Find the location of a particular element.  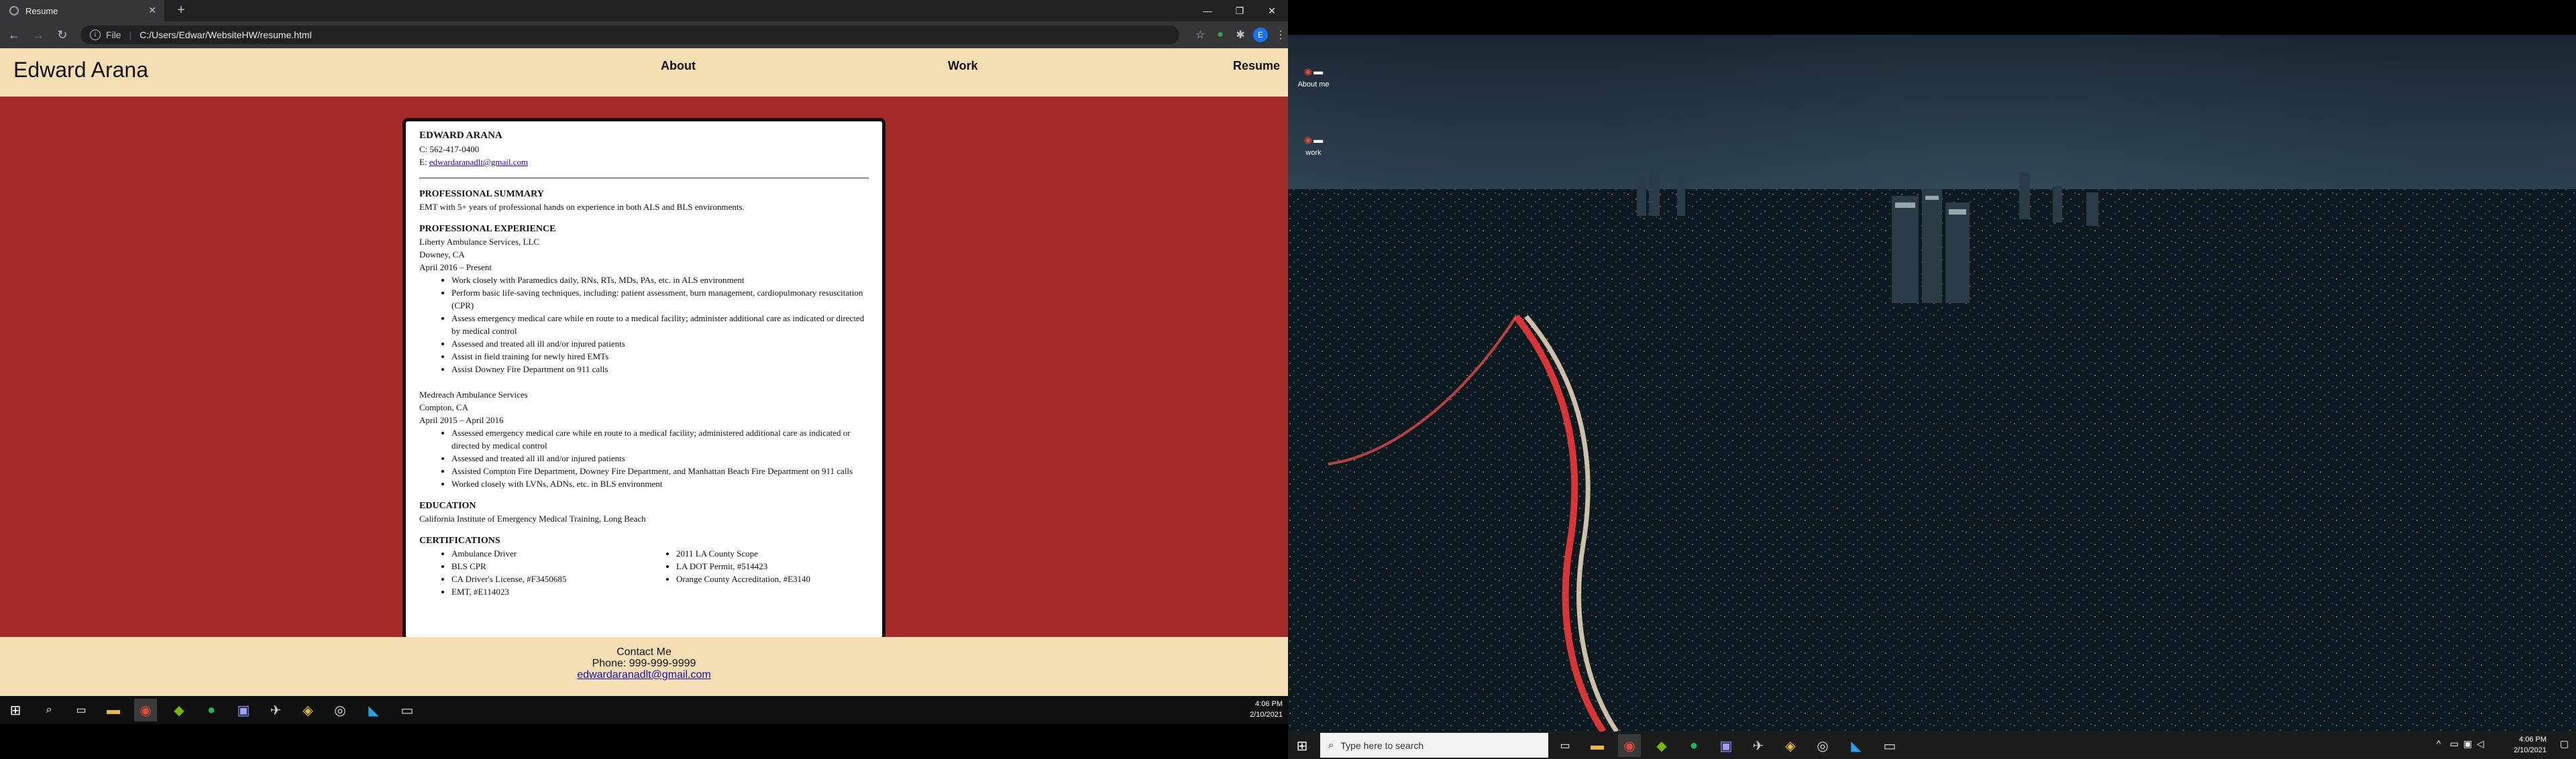

volume-icon: ◁ is located at coordinates (2480, 744).